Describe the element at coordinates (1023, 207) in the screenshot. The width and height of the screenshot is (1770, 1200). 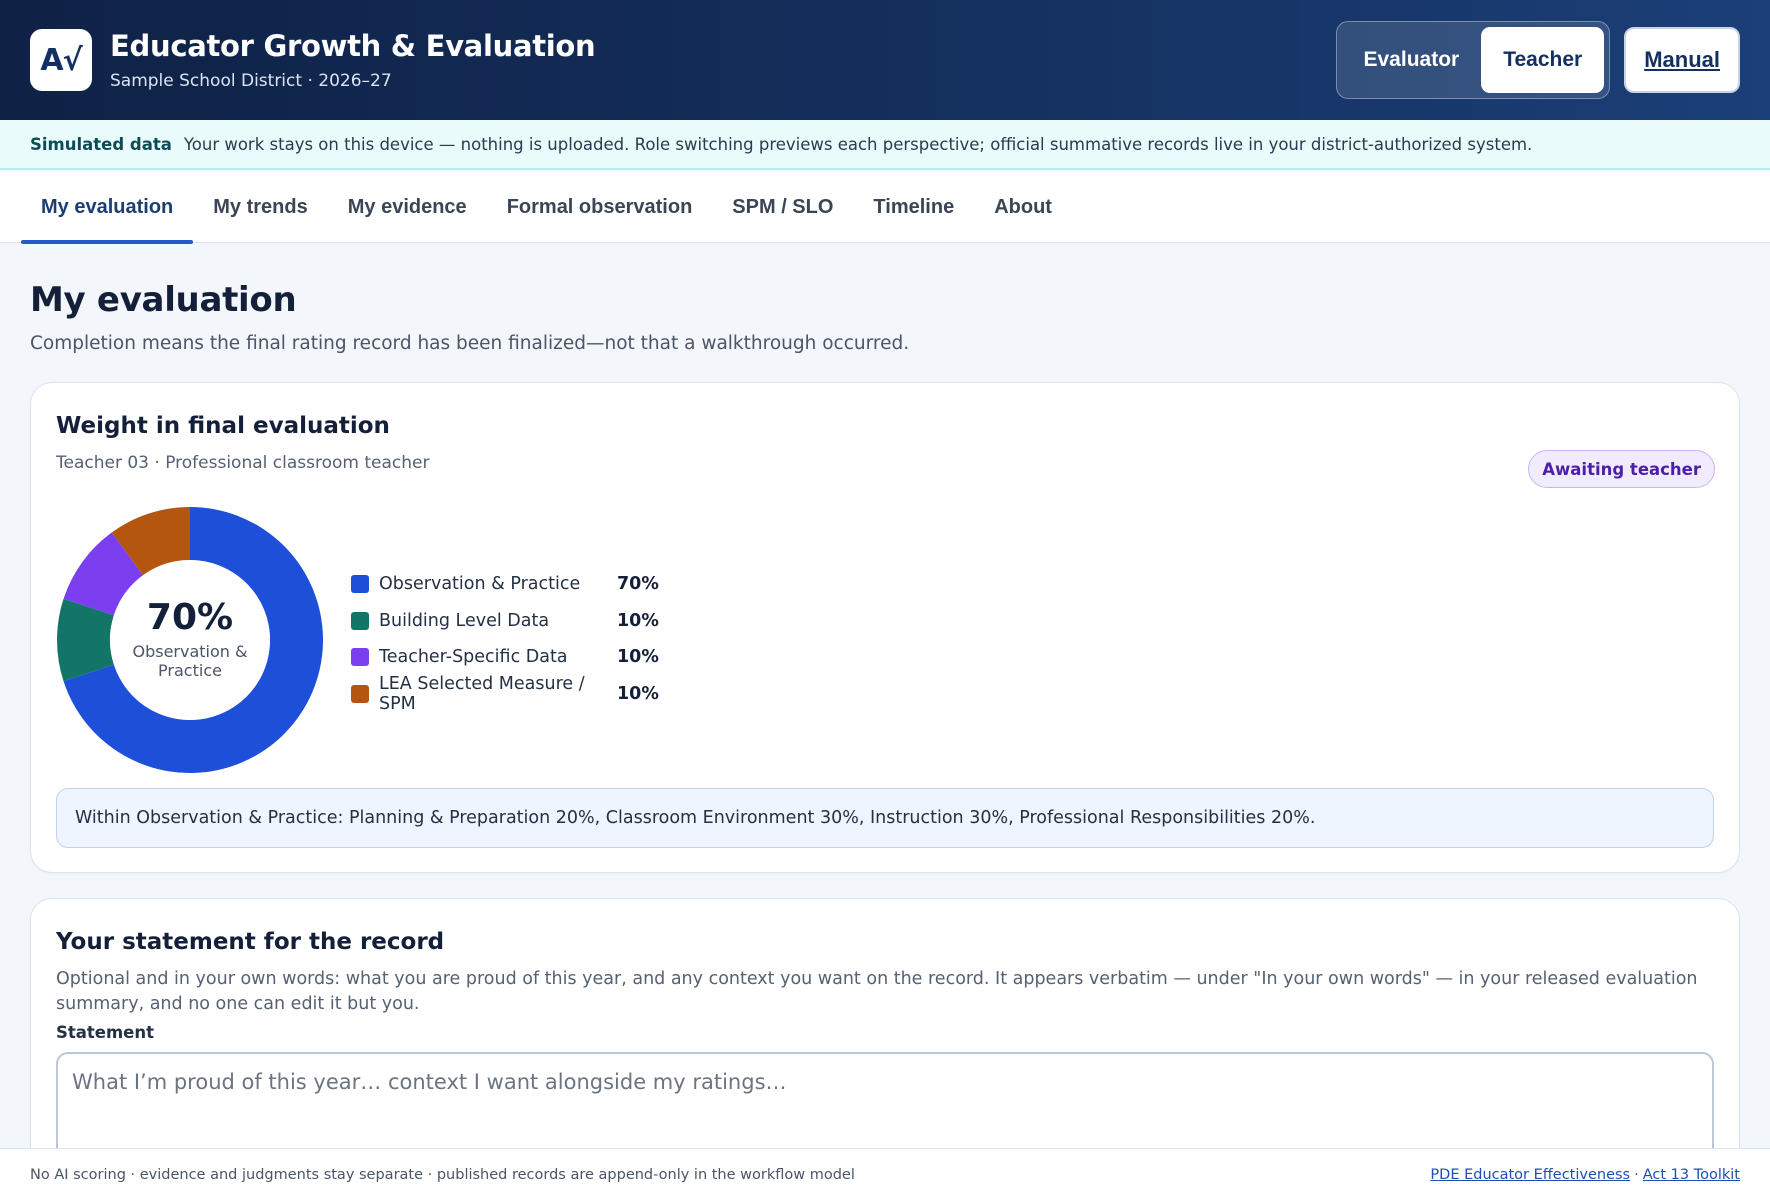
I see `tab-about: About` at that location.